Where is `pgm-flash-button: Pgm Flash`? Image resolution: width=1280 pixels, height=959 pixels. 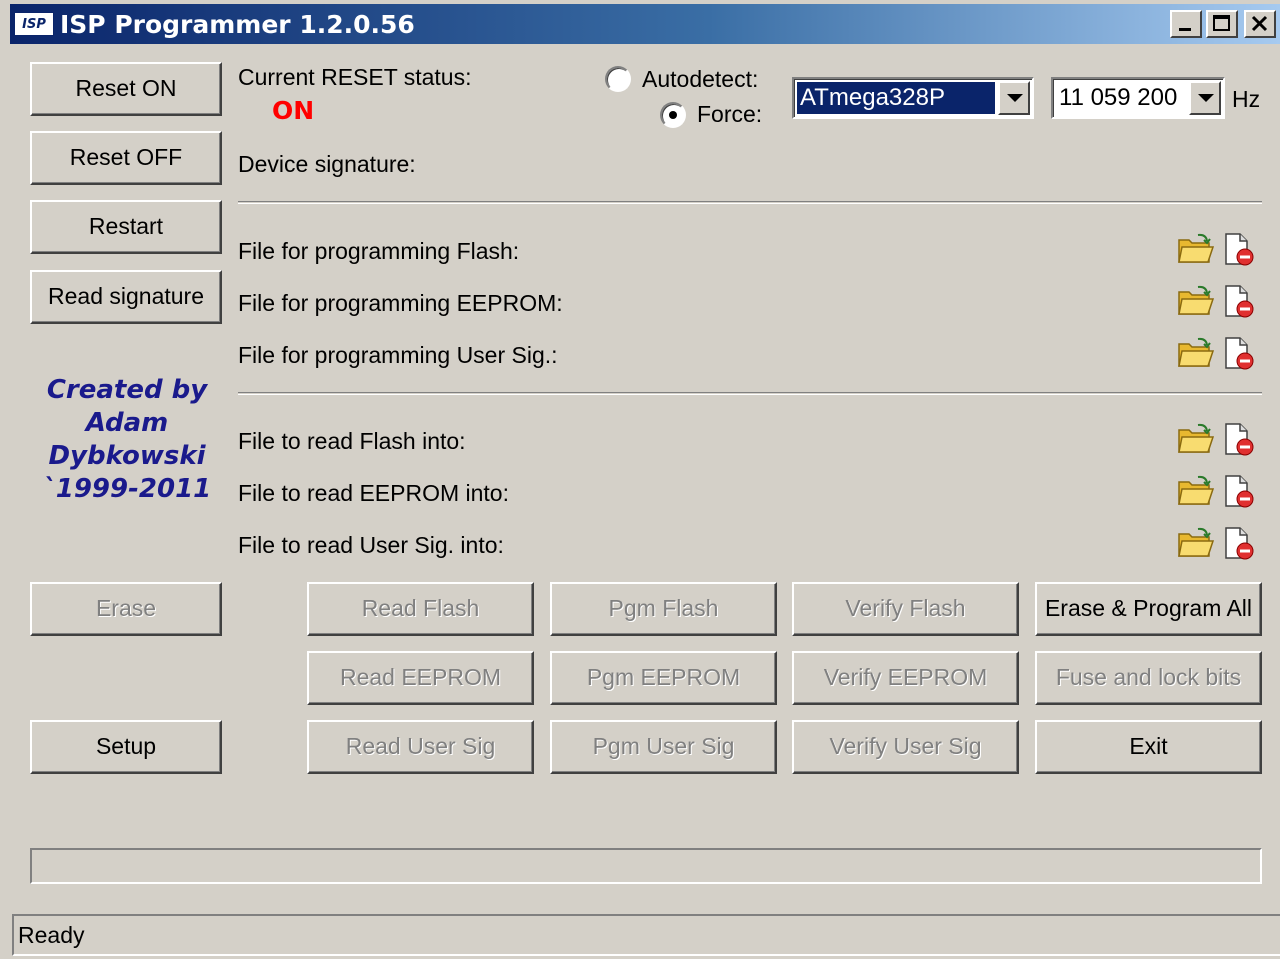 pgm-flash-button: Pgm Flash is located at coordinates (663, 609).